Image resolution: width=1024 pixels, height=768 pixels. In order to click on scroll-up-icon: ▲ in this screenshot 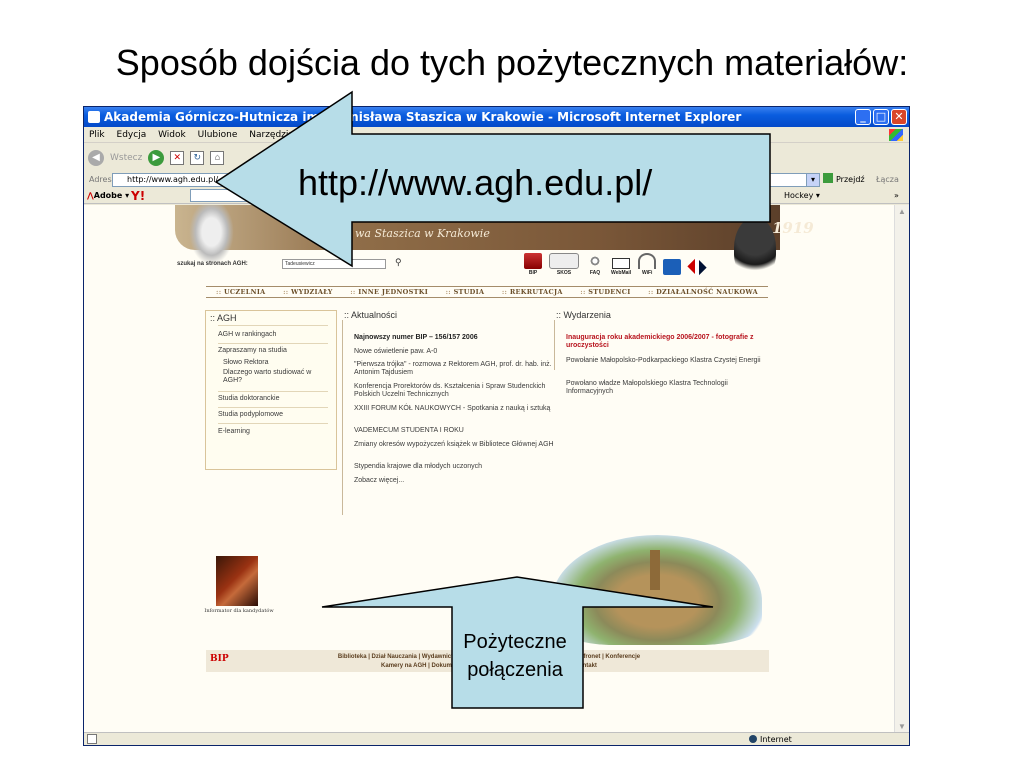, I will do `click(902, 212)`.